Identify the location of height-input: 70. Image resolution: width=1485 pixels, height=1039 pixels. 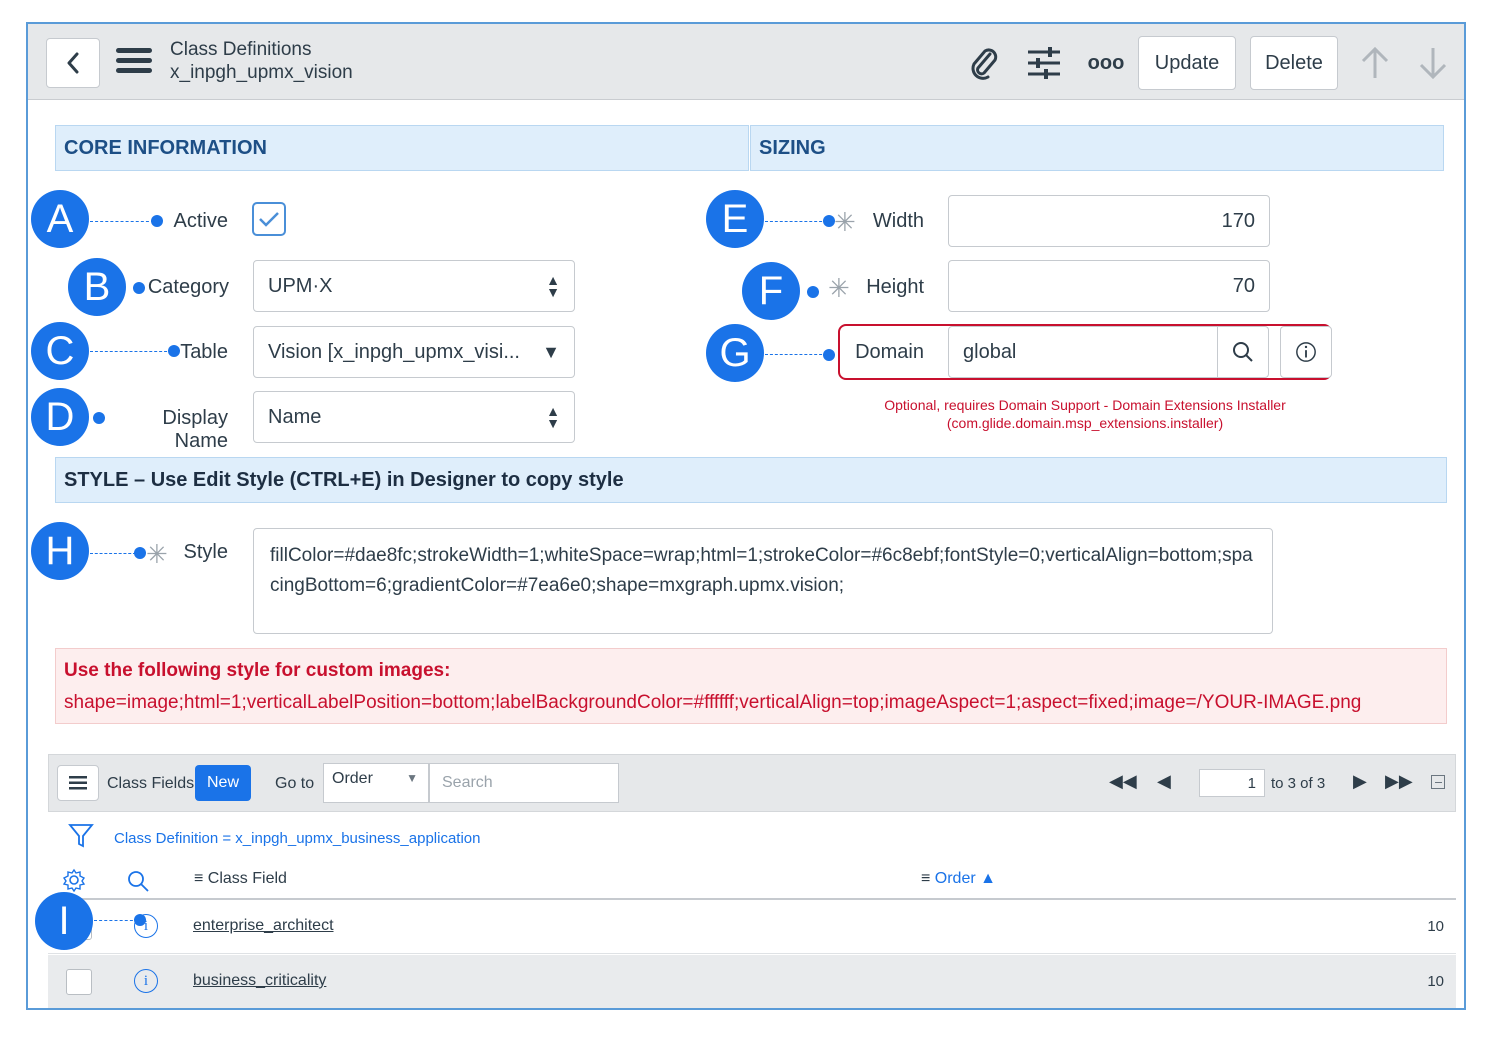
(1109, 286).